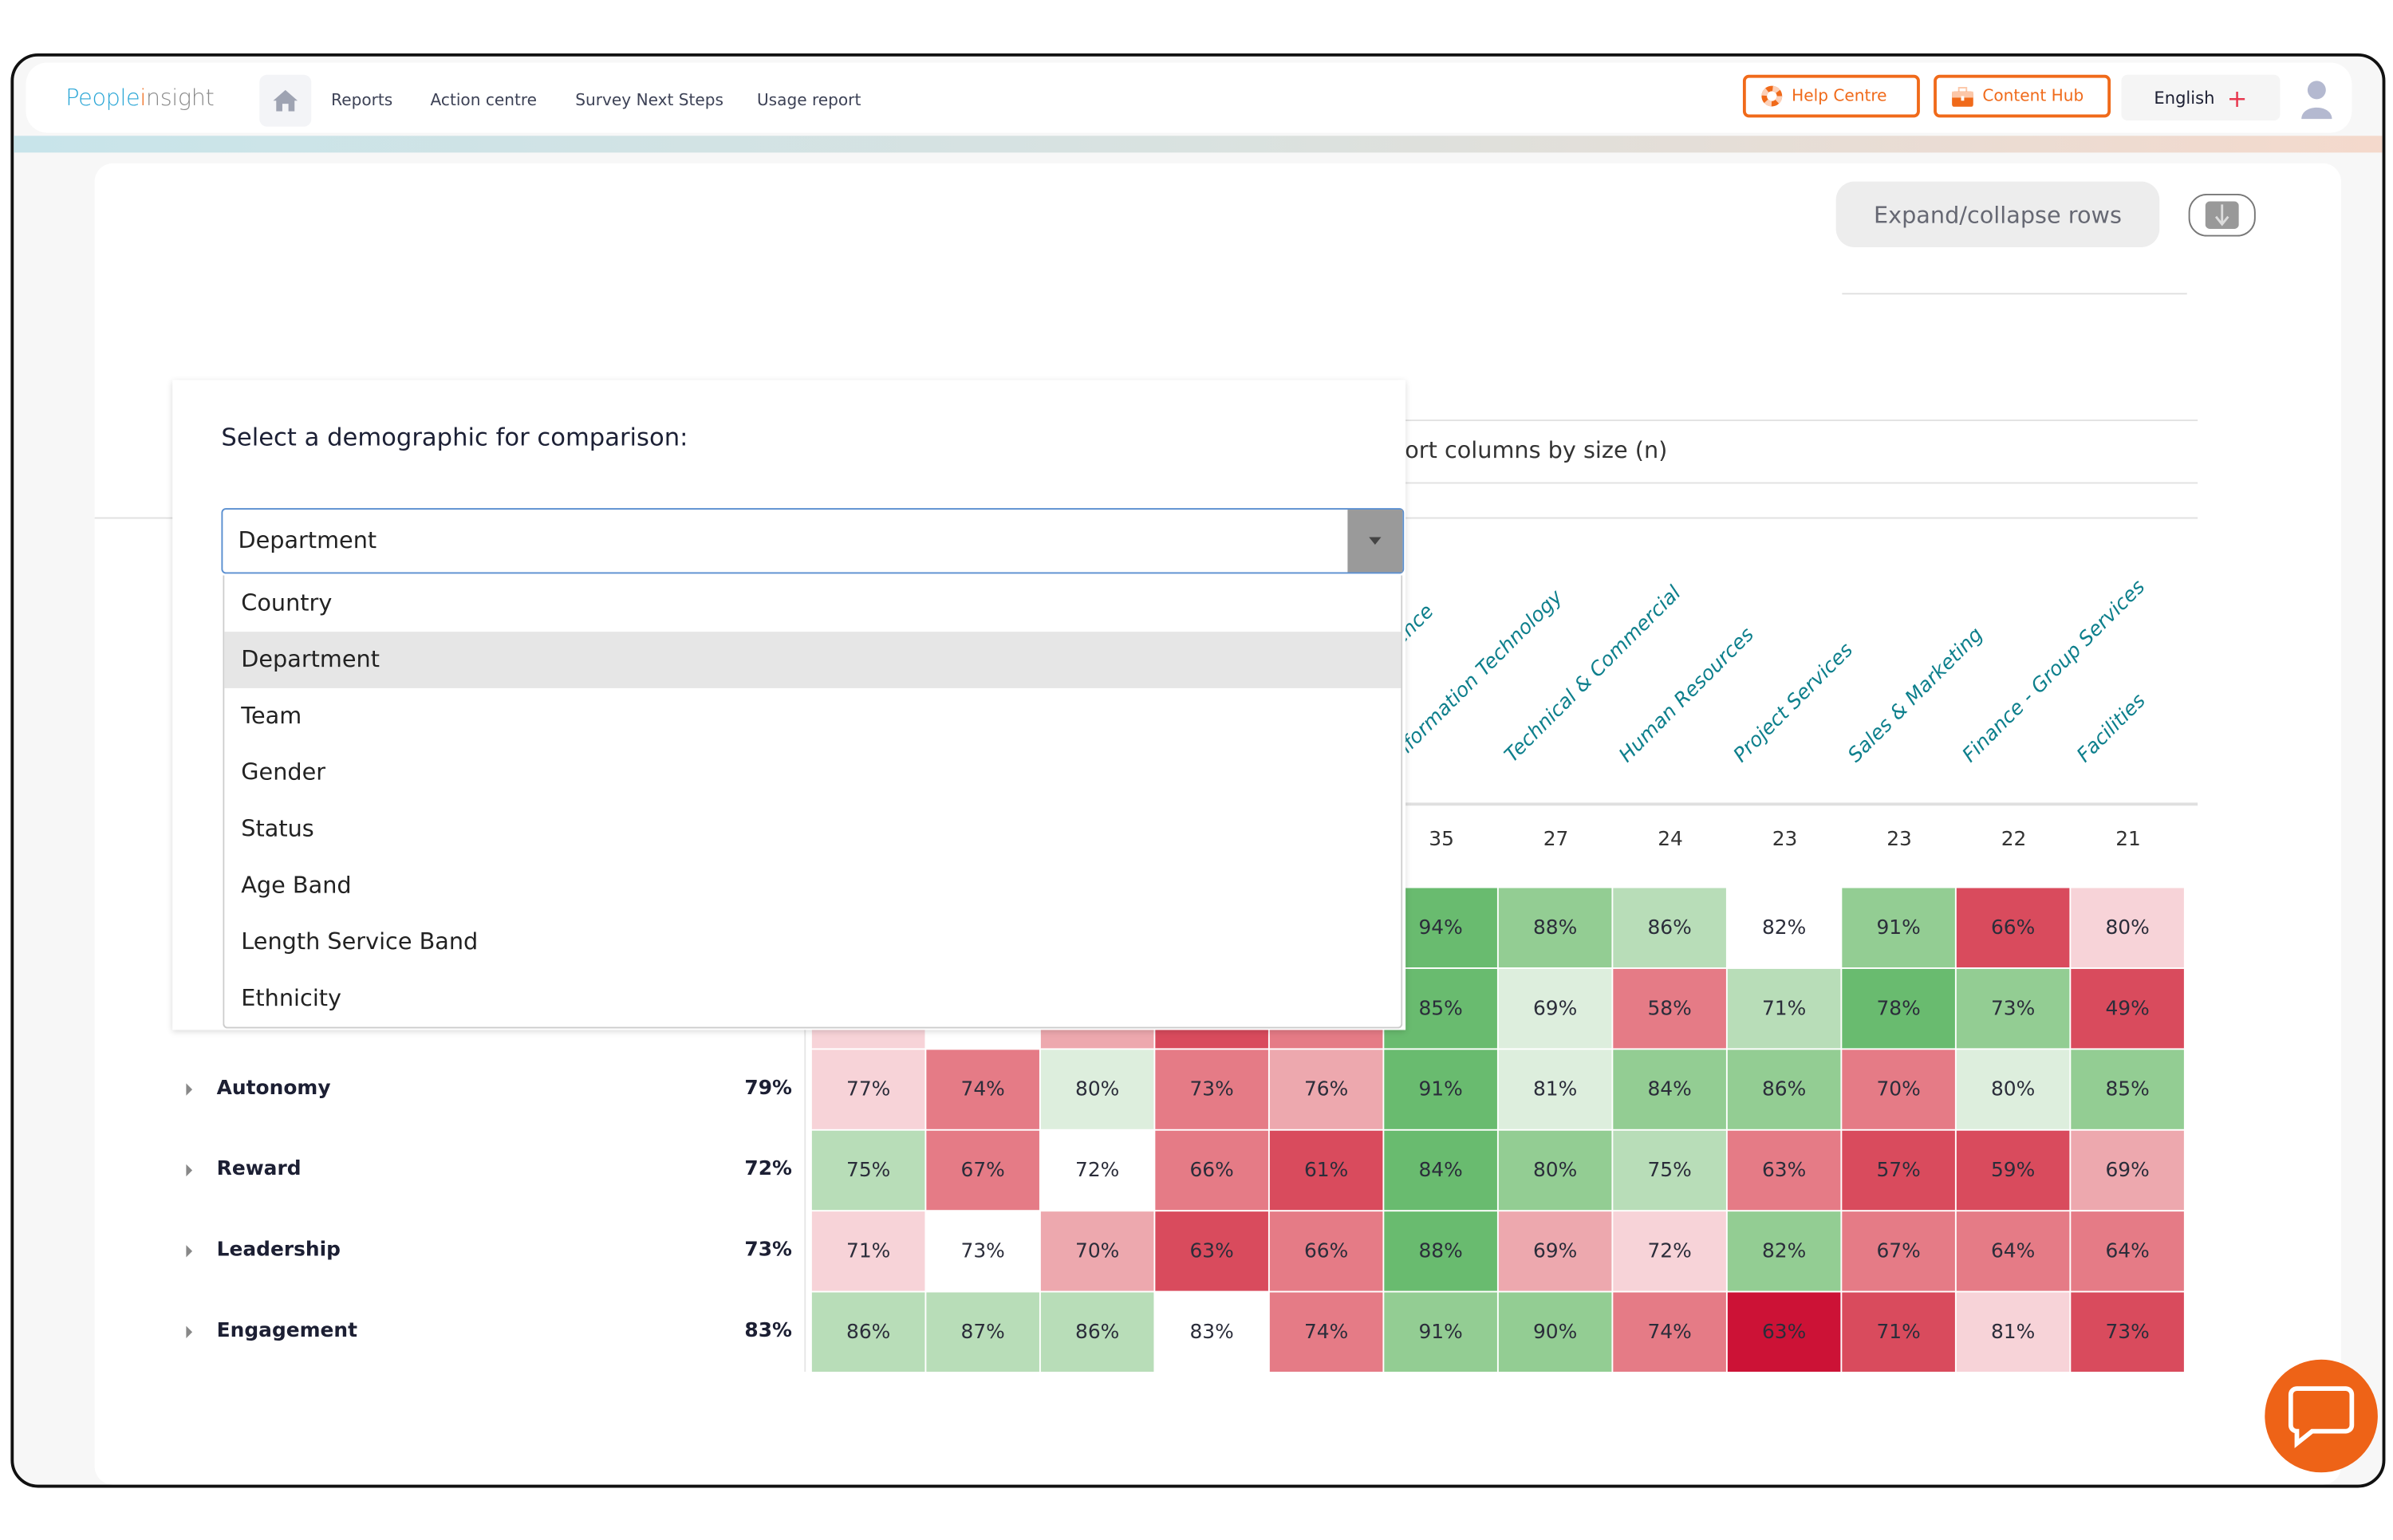 Image resolution: width=2393 pixels, height=1540 pixels. Describe the element at coordinates (868, 1089) in the screenshot. I see `heatmap-cell: 77%` at that location.